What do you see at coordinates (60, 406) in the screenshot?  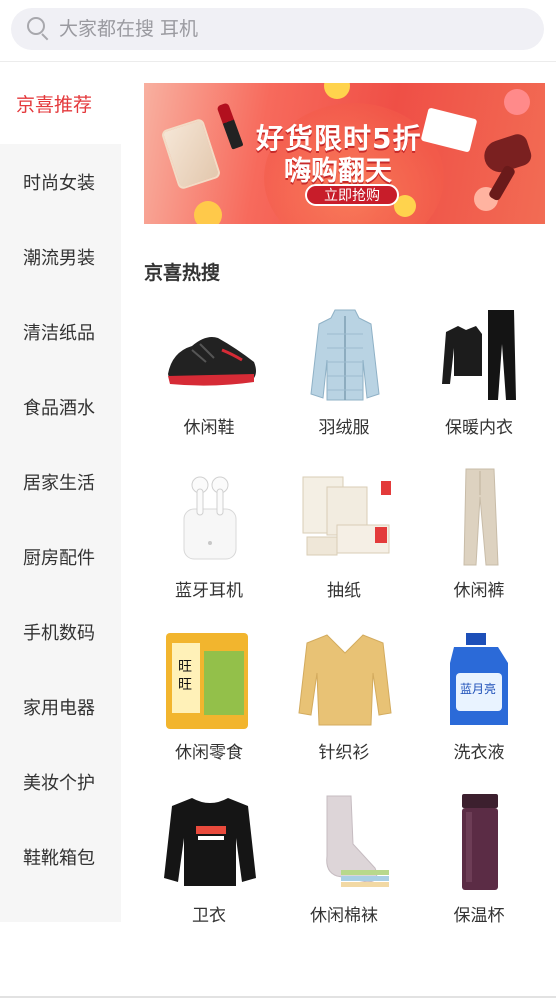 I see `sidebar-item-food-drinks: 食品酒水` at bounding box center [60, 406].